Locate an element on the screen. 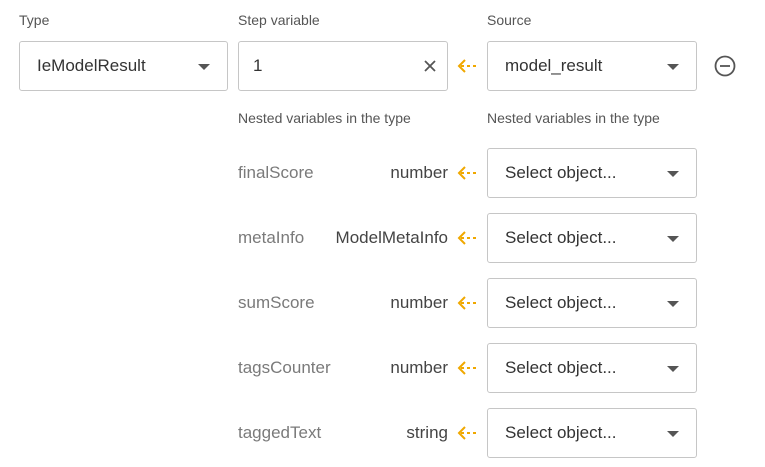 This screenshot has height=467, width=765. minus-circle-icon is located at coordinates (725, 66).